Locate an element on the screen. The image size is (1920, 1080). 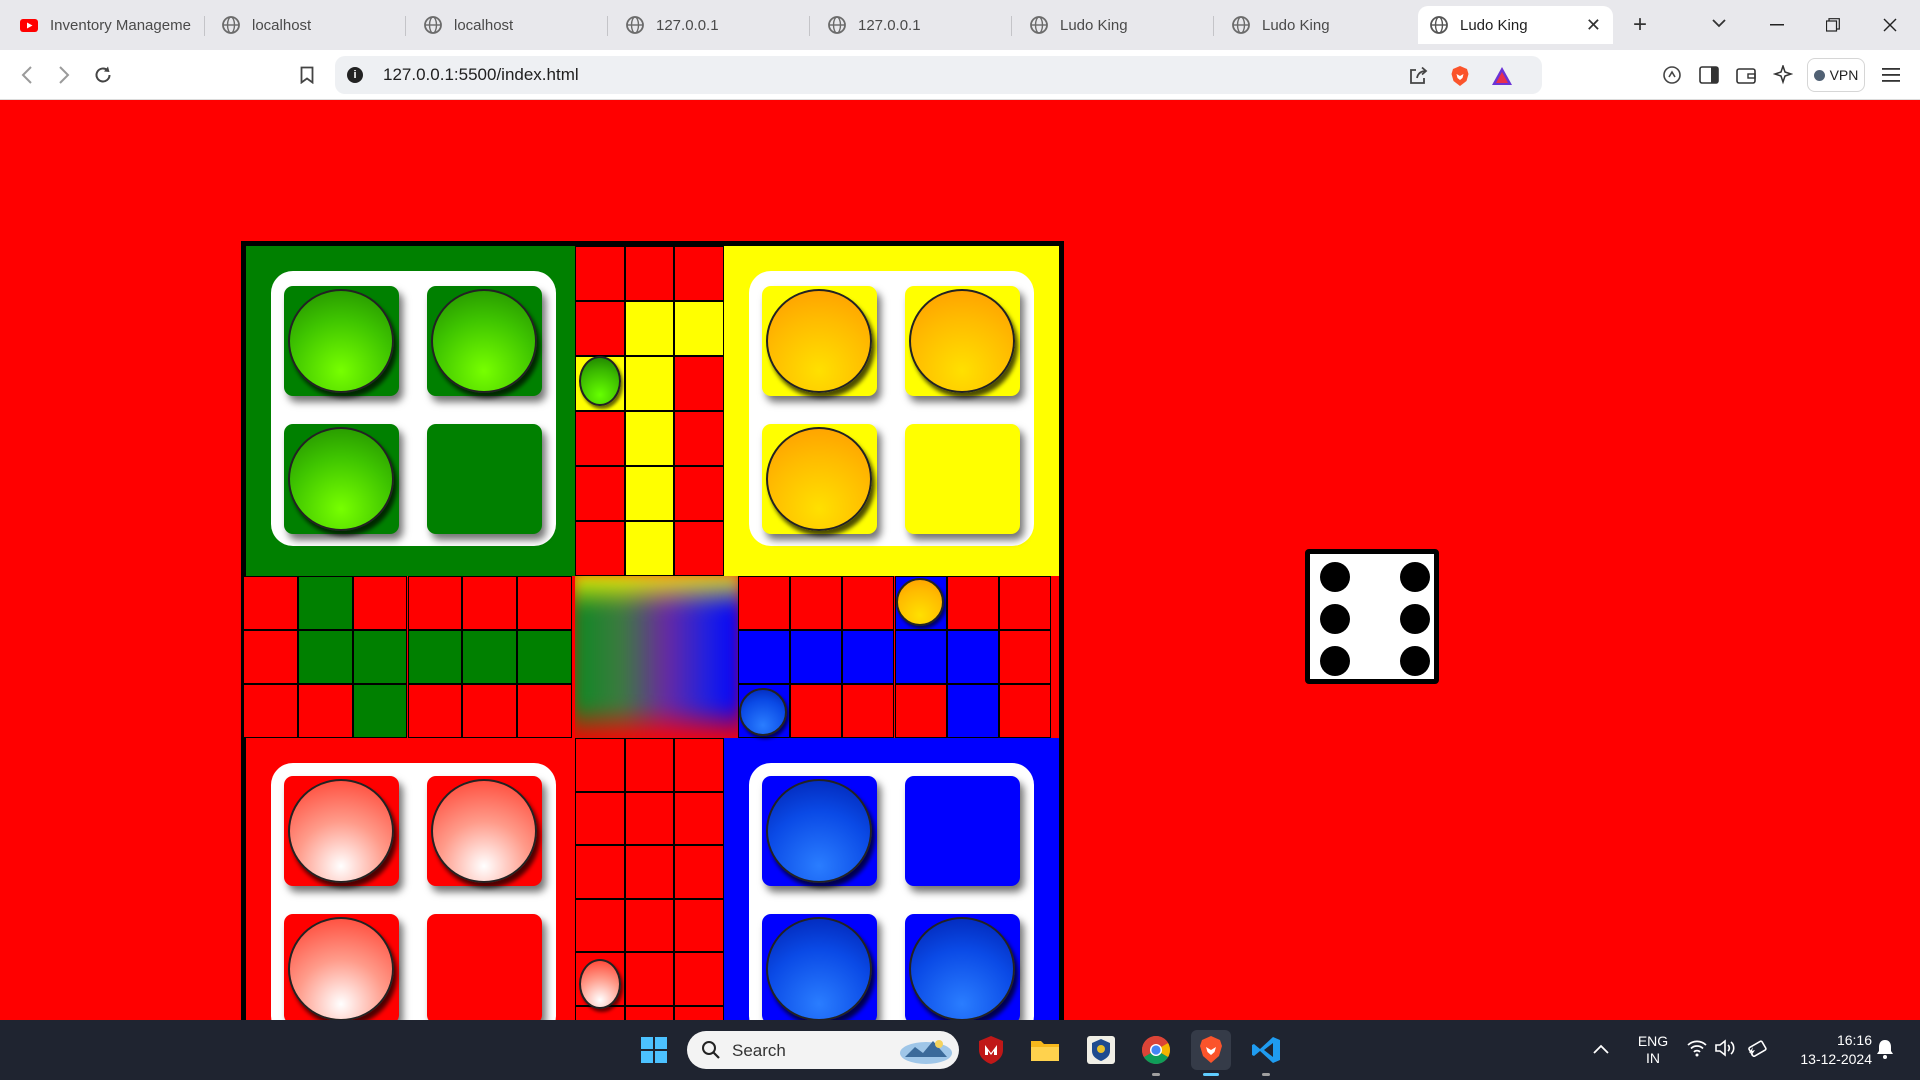
yellow-token-on-track is located at coordinates (920, 602).